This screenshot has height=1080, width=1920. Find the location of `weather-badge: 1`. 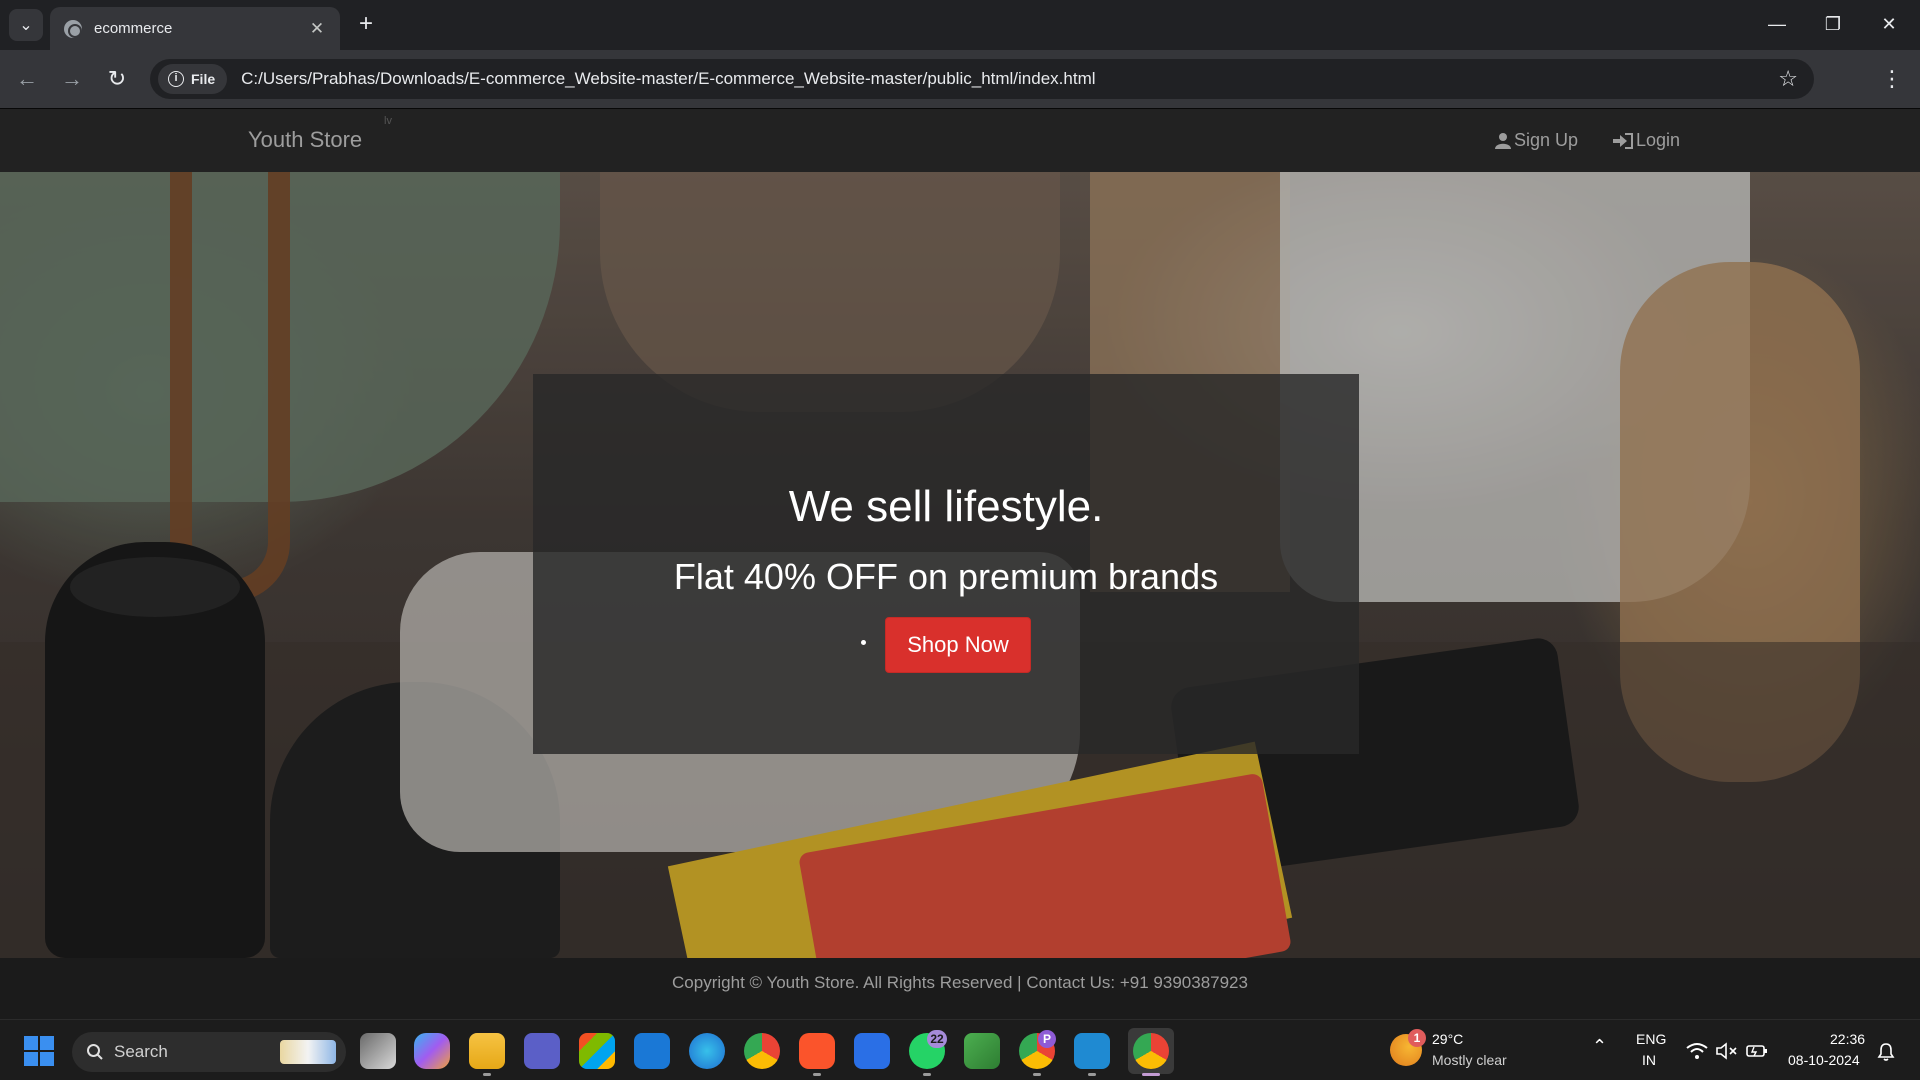

weather-badge: 1 is located at coordinates (1417, 1038).